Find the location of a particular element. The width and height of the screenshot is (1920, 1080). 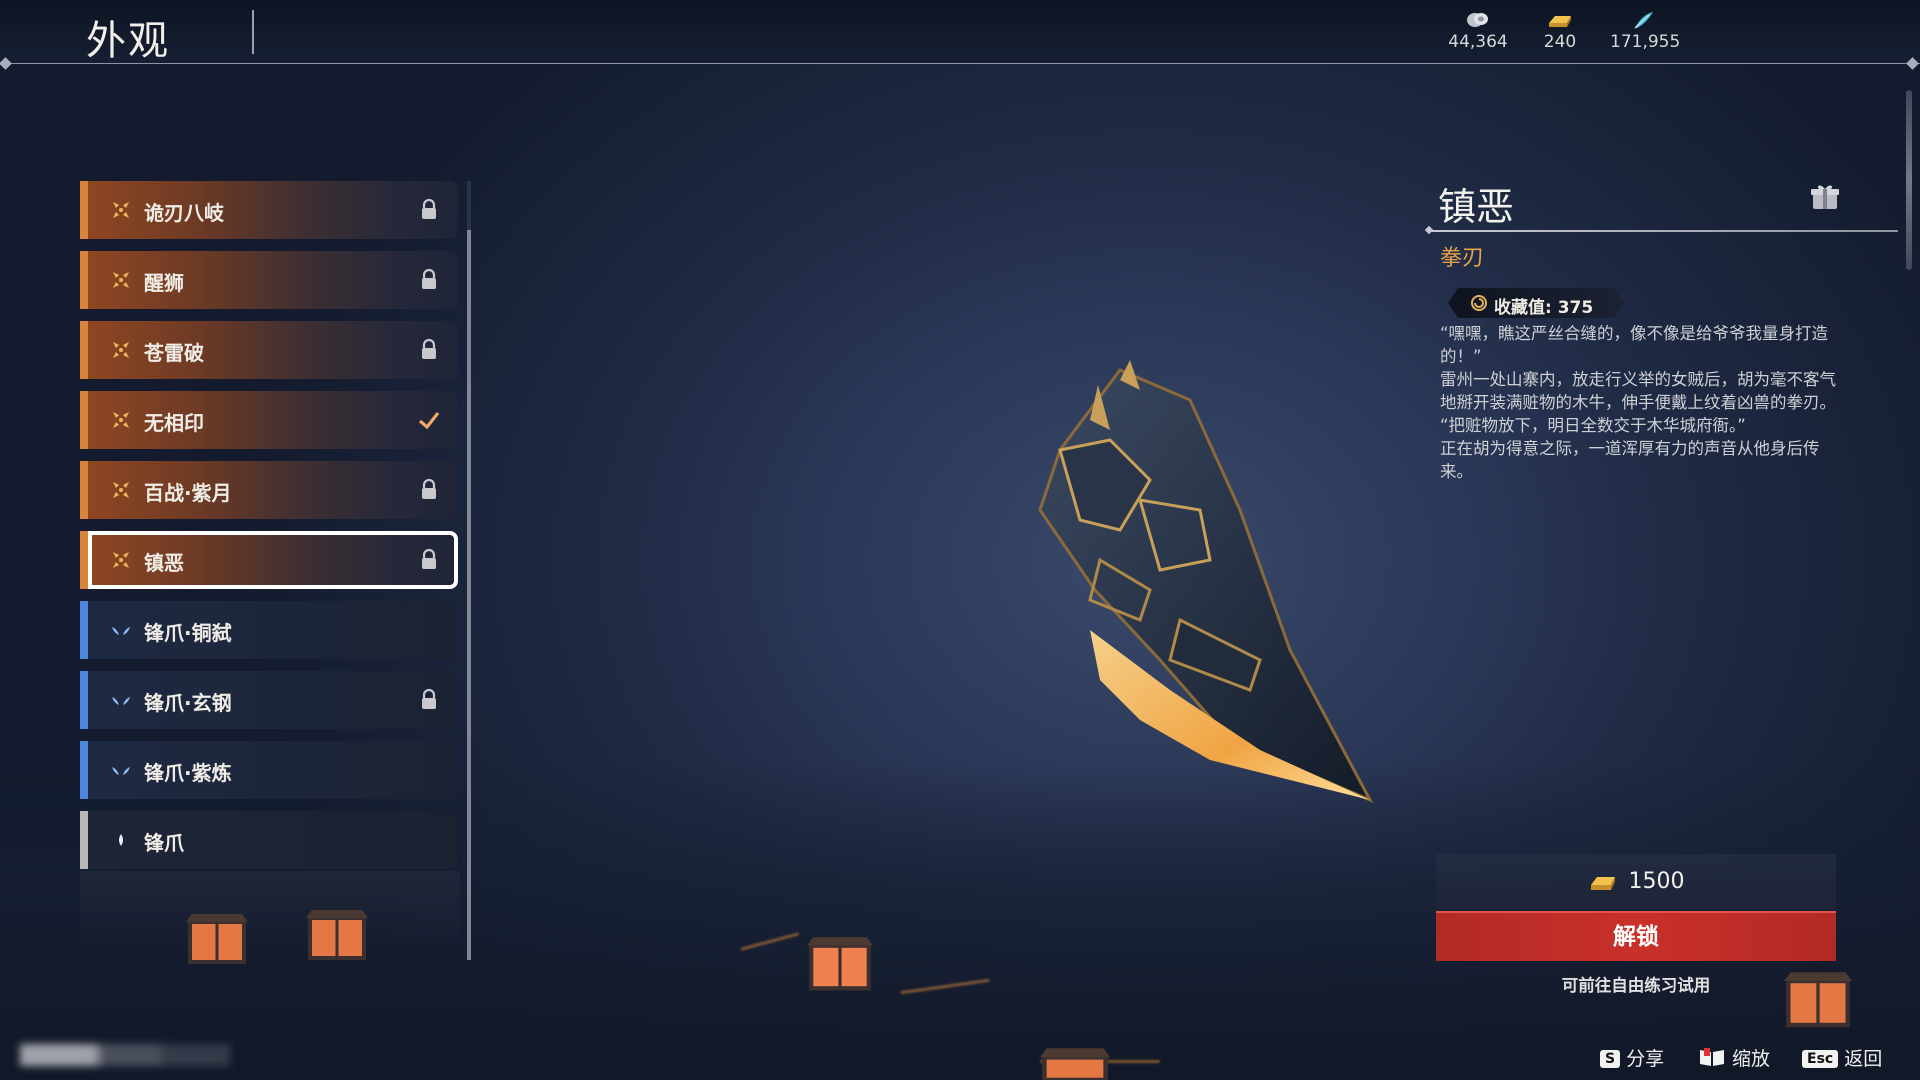

top-bar: 外观 44,364 240 171,955 is located at coordinates (960, 35).